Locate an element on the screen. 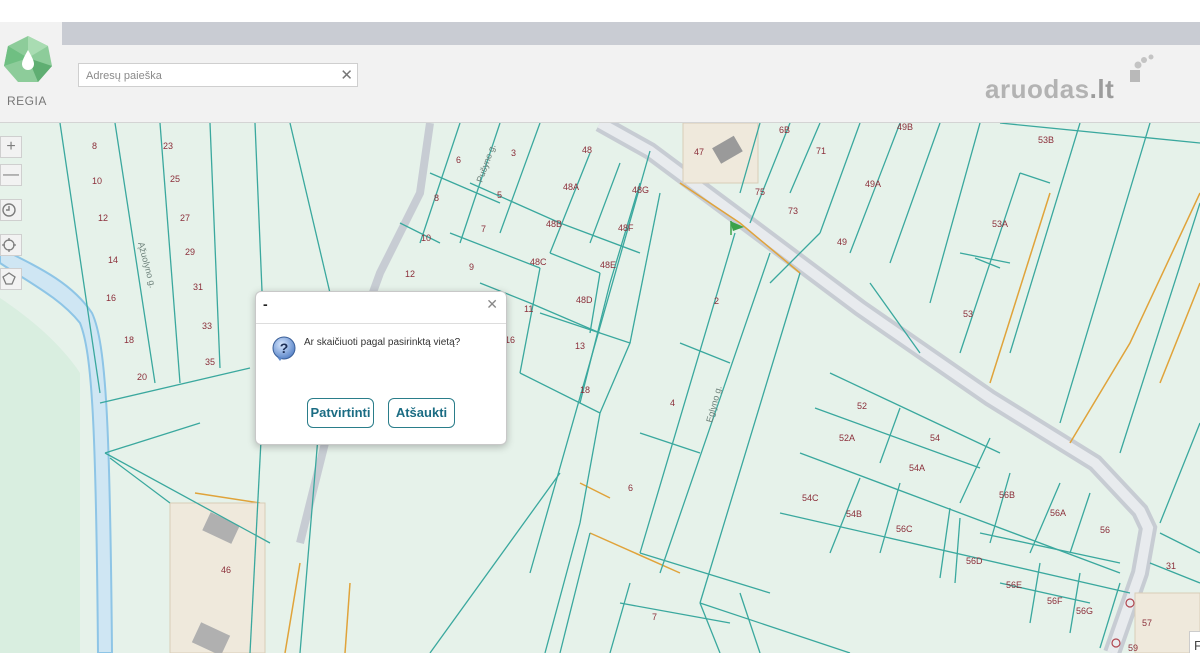  lot-label: 47 is located at coordinates (699, 152).